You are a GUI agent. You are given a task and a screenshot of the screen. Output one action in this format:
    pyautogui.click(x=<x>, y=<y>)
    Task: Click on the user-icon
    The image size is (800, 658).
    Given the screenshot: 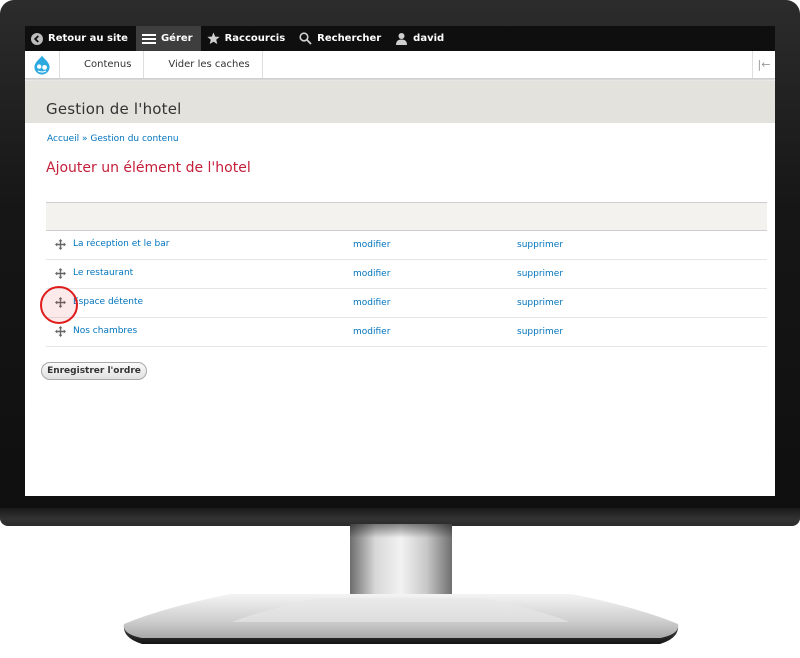 What is the action you would take?
    pyautogui.click(x=402, y=39)
    